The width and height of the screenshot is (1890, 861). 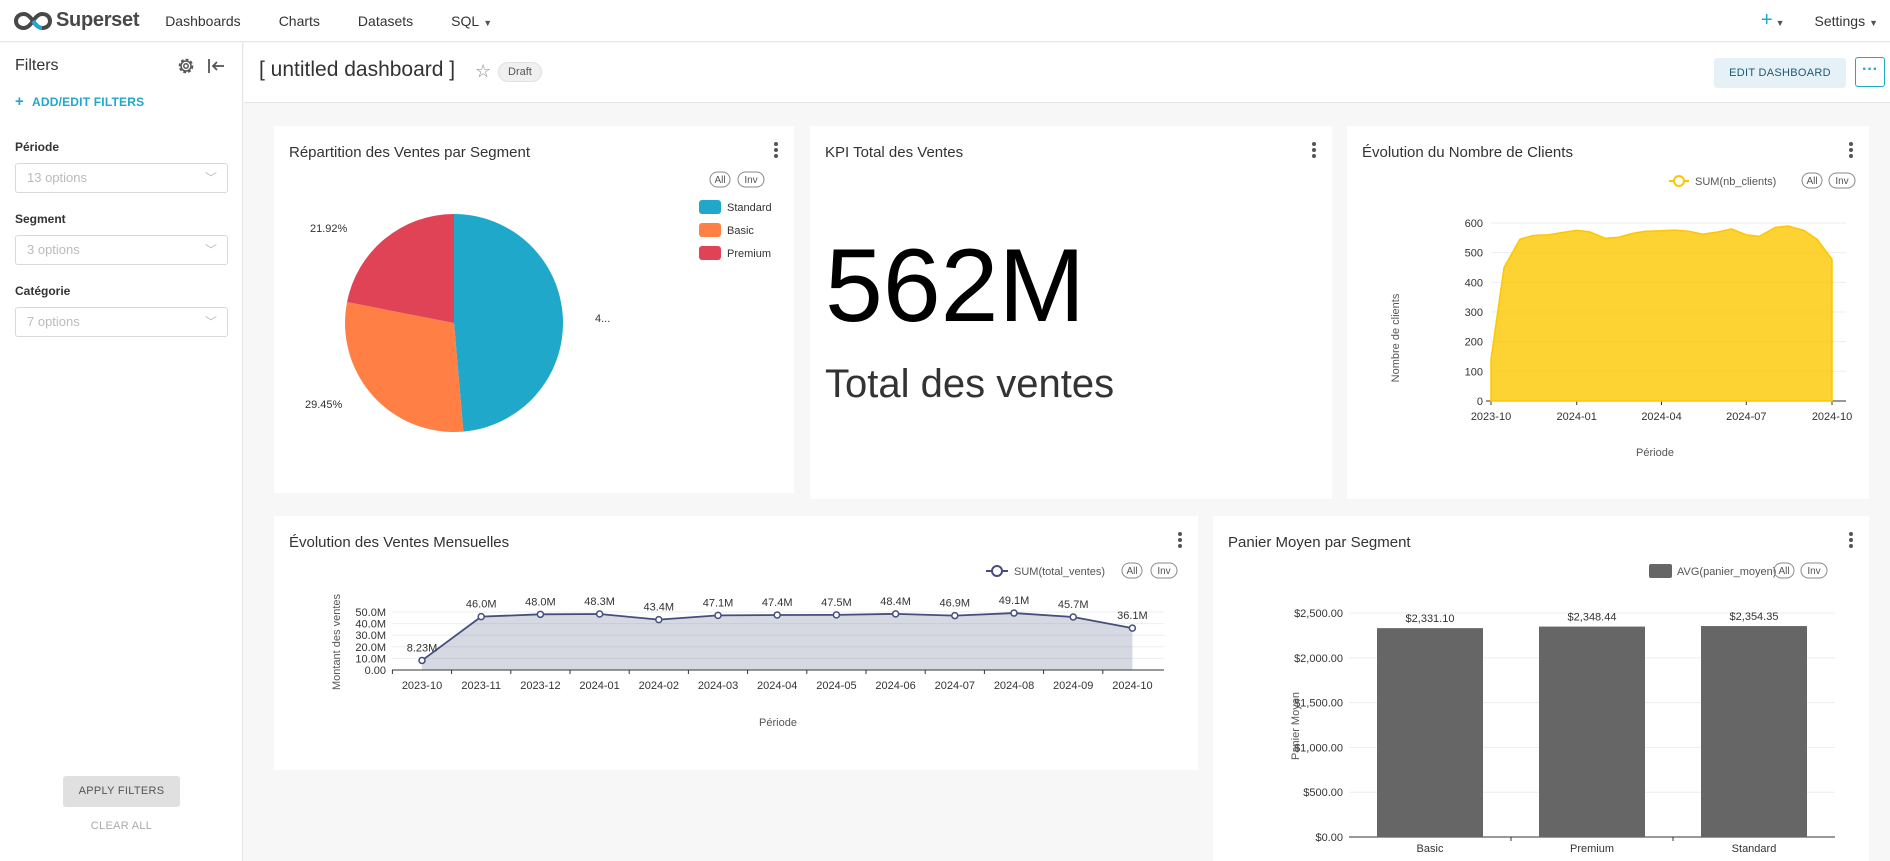 I want to click on data-label: 48.0M, so click(x=540, y=602).